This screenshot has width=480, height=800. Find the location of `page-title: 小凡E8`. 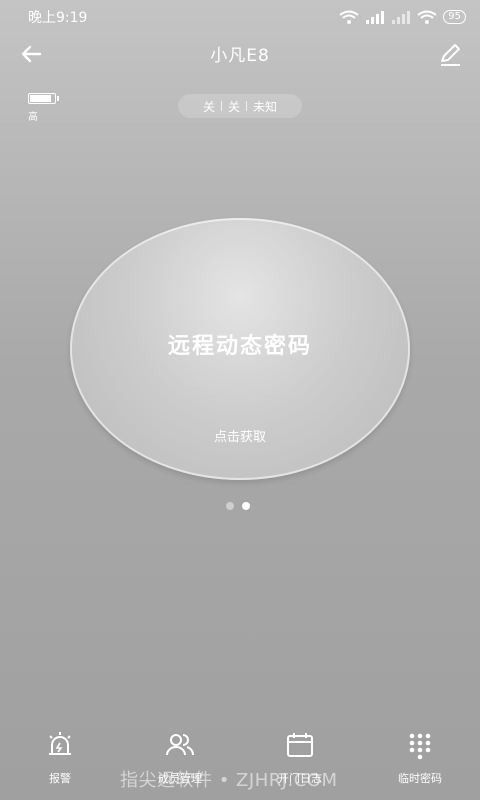

page-title: 小凡E8 is located at coordinates (240, 55).